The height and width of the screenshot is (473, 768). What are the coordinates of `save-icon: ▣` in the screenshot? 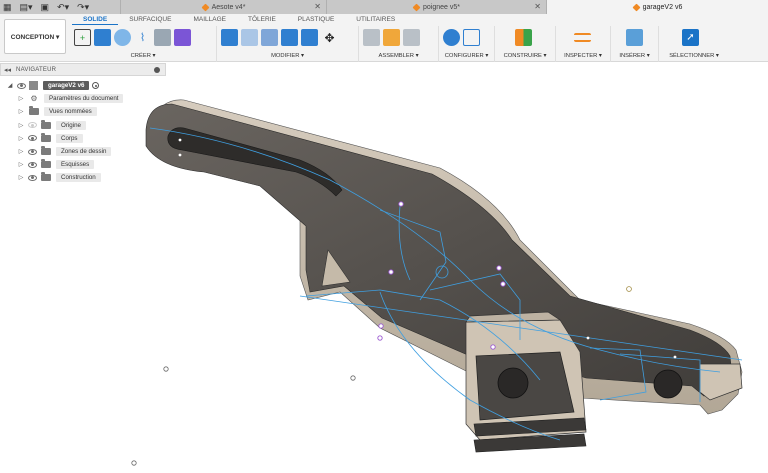 It's located at (45, 7).